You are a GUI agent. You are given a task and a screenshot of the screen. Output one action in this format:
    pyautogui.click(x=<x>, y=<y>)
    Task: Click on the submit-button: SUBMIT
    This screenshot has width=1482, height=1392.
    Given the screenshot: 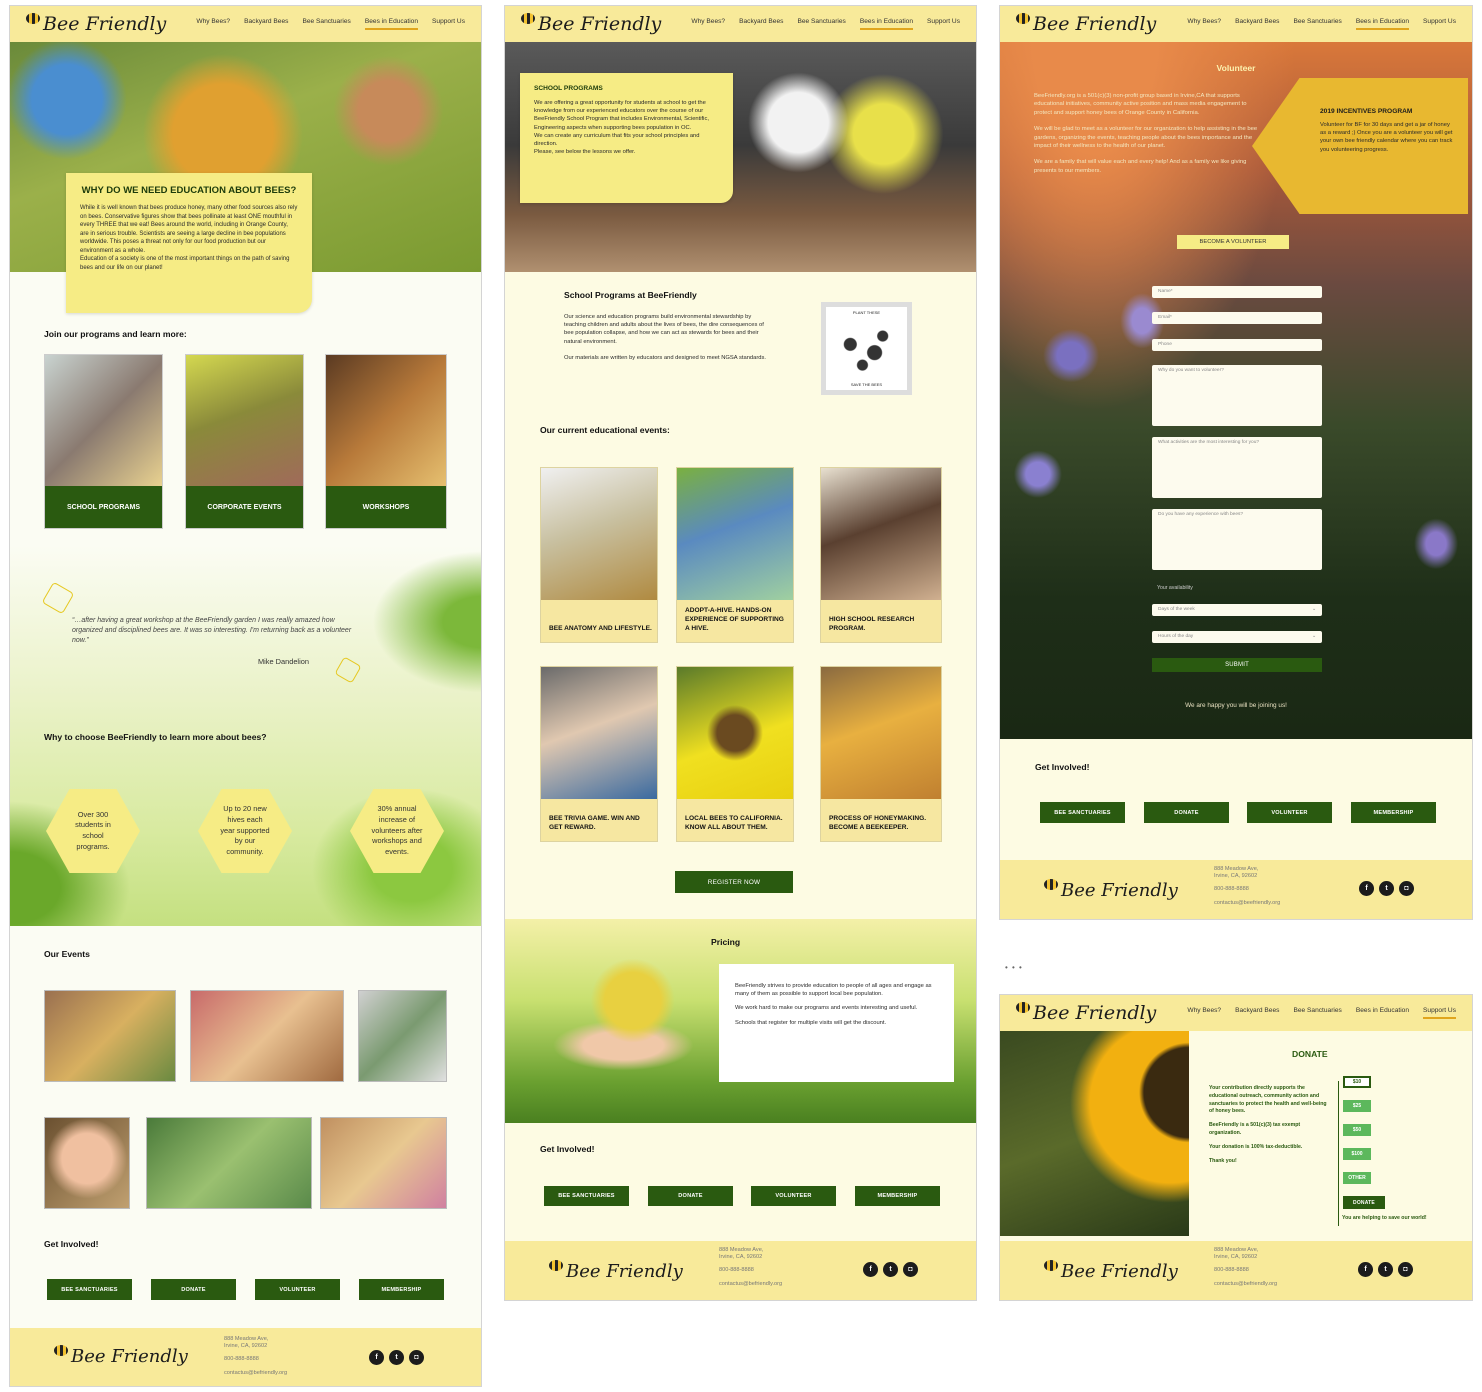 What is the action you would take?
    pyautogui.click(x=1237, y=665)
    